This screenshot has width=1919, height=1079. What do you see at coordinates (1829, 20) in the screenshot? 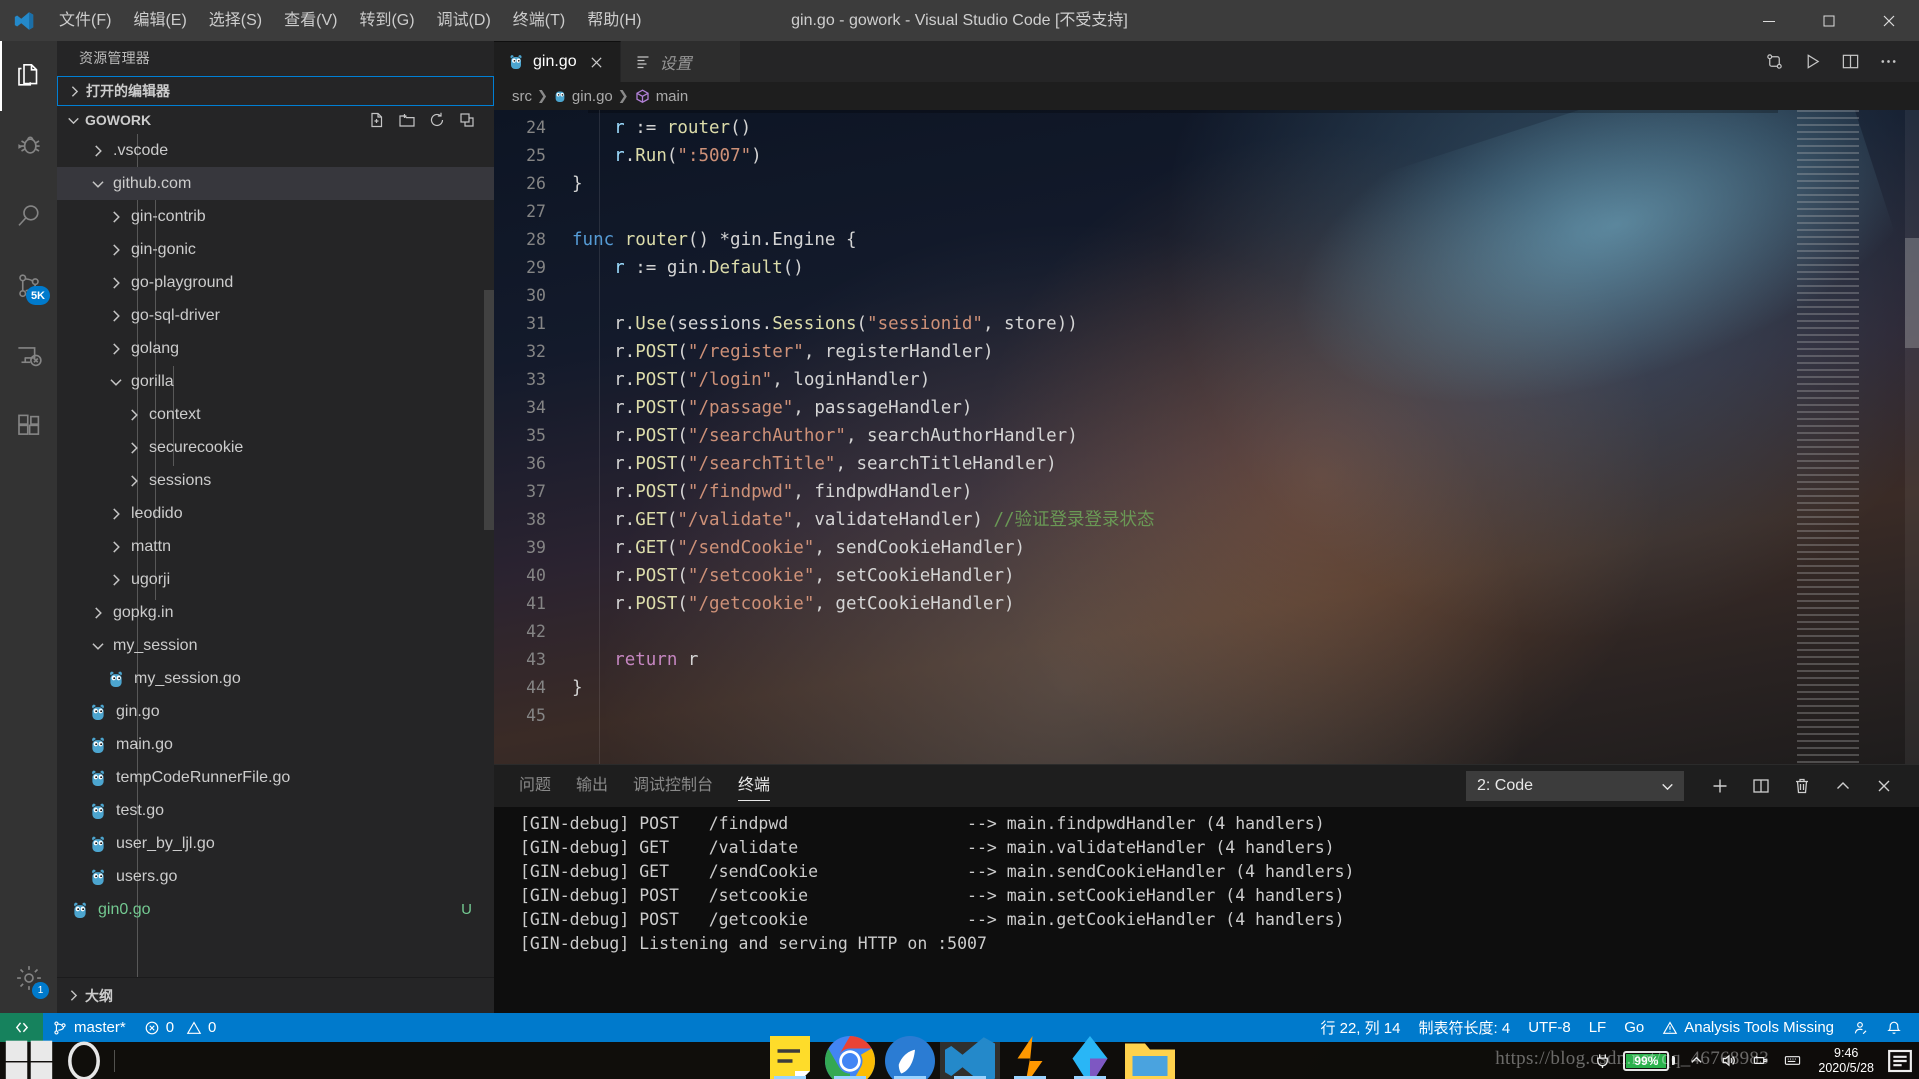
I see `maximize-button` at bounding box center [1829, 20].